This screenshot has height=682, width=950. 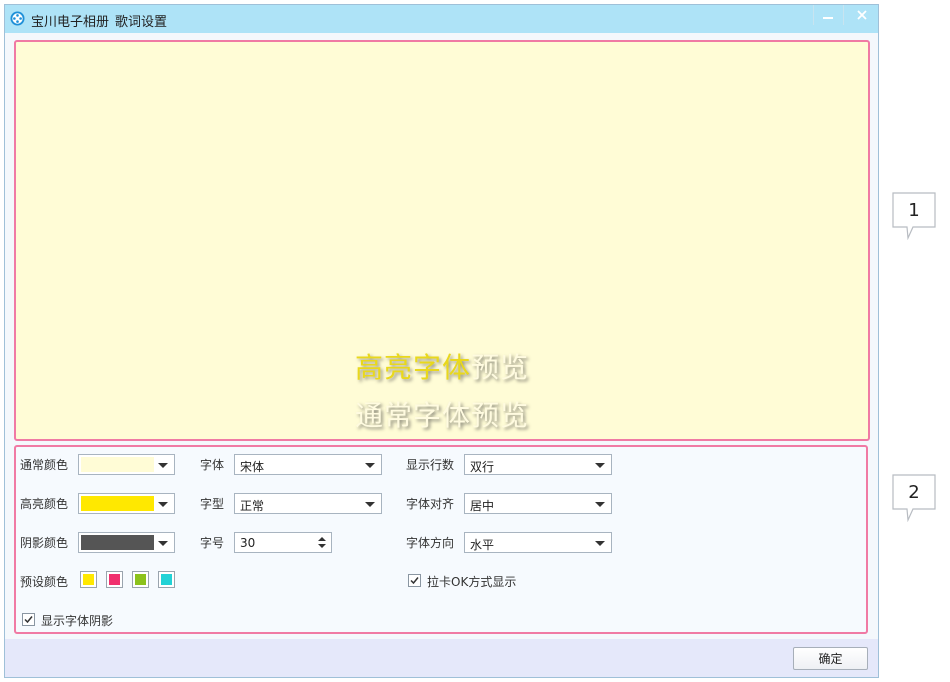 I want to click on normal-color-label: 通常颜色, so click(x=44, y=465).